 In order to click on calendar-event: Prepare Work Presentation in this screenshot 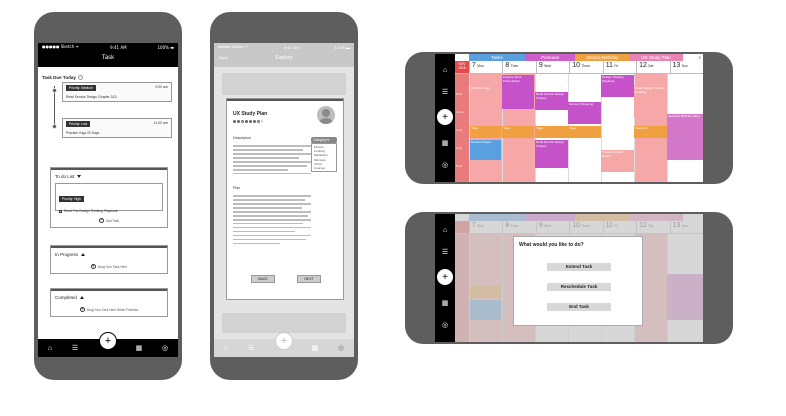, I will do `click(518, 92)`.